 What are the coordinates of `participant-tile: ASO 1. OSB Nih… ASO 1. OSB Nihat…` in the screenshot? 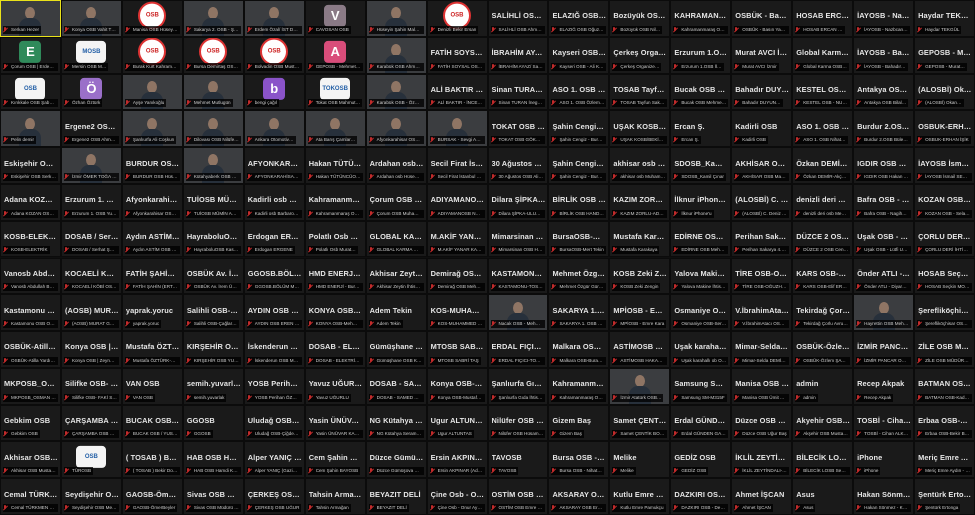 It's located at (823, 129).